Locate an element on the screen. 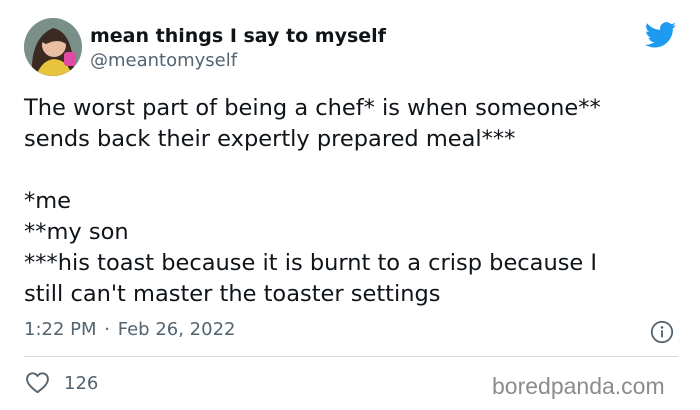 The height and width of the screenshot is (410, 700). avatar-image is located at coordinates (53, 47).